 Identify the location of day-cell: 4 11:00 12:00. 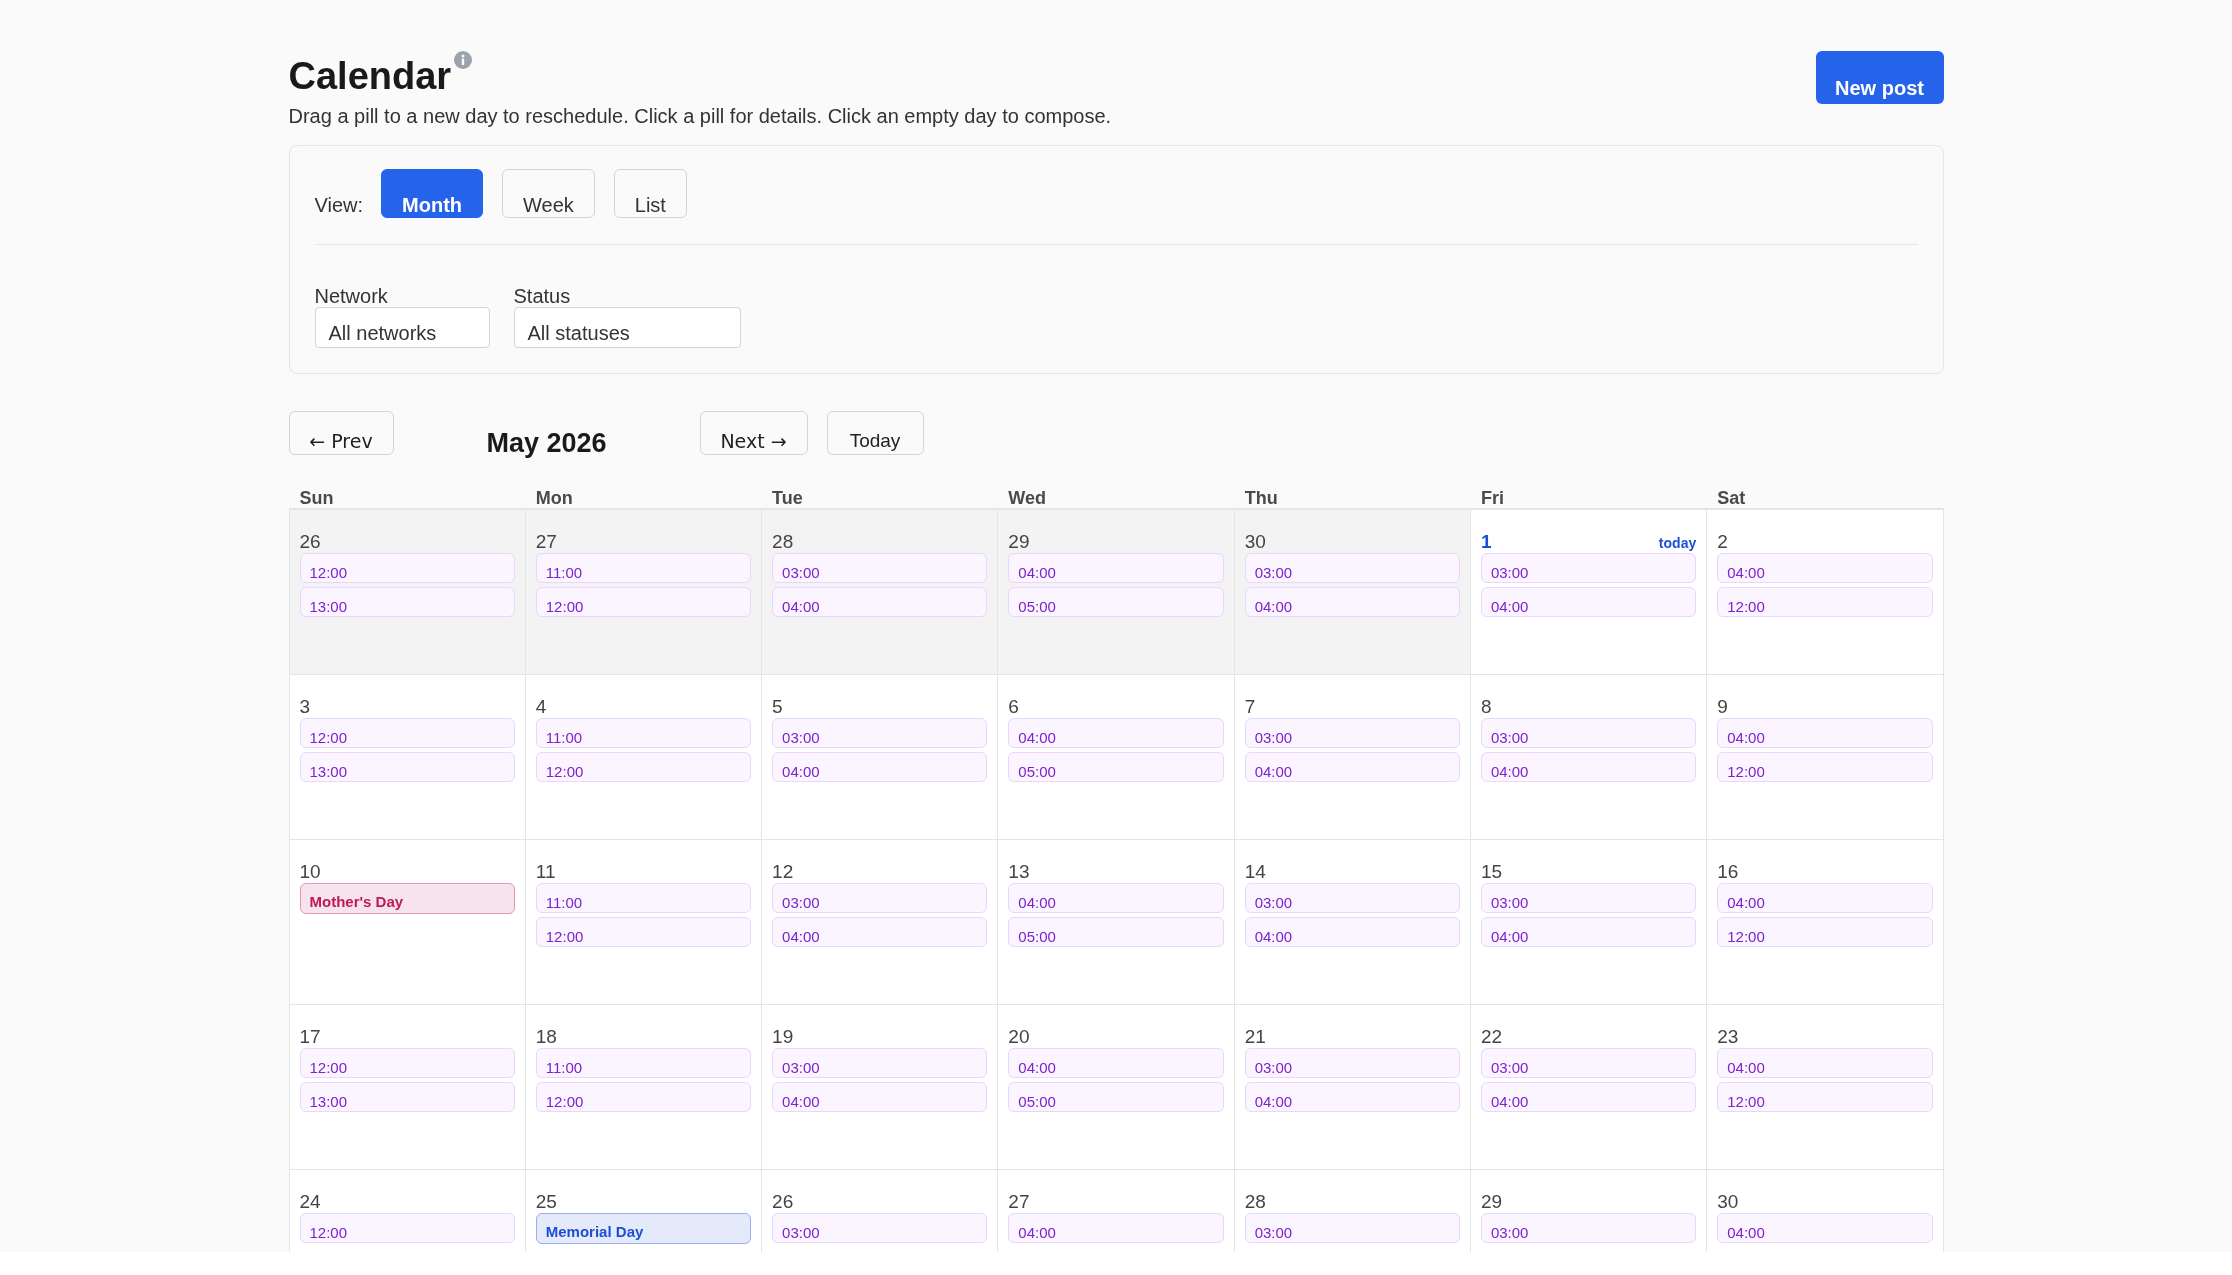
(644, 757).